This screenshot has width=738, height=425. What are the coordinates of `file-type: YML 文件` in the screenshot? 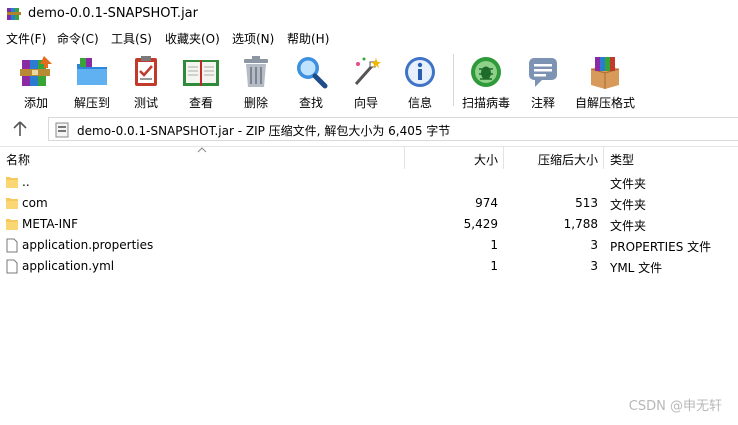 It's located at (636, 268).